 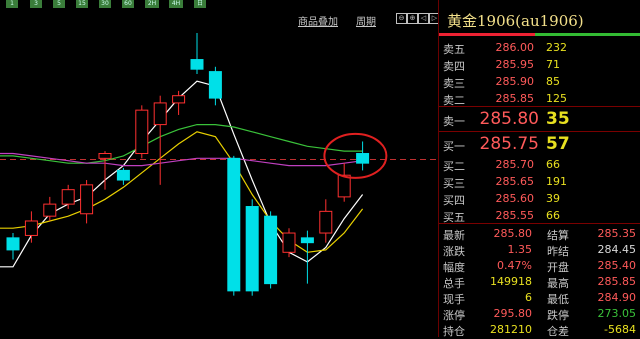 I want to click on bid-label: 买一, so click(x=454, y=146).